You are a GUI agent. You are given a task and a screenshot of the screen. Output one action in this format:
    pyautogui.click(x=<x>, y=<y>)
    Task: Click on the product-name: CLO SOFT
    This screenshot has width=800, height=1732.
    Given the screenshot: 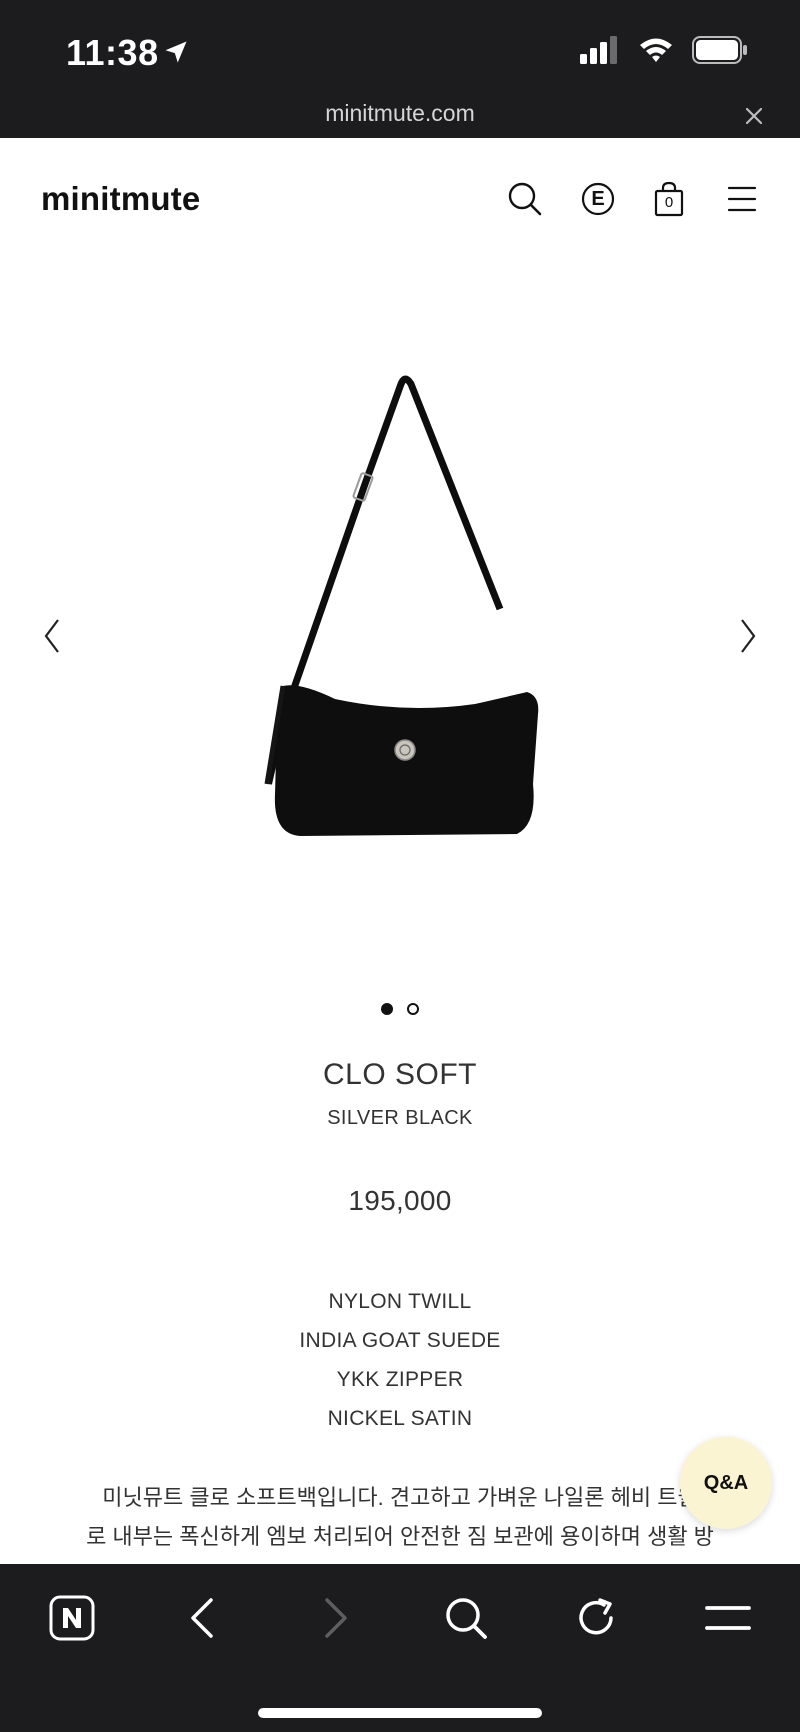 What is the action you would take?
    pyautogui.click(x=399, y=1074)
    